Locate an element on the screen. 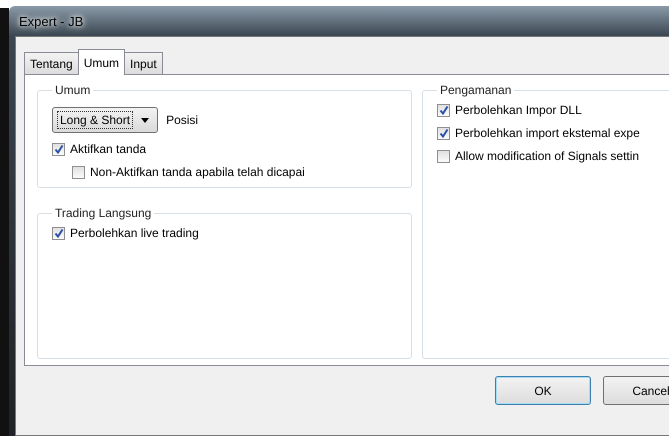  checkbox-row: Allow modification of Signals settin is located at coordinates (549, 156).